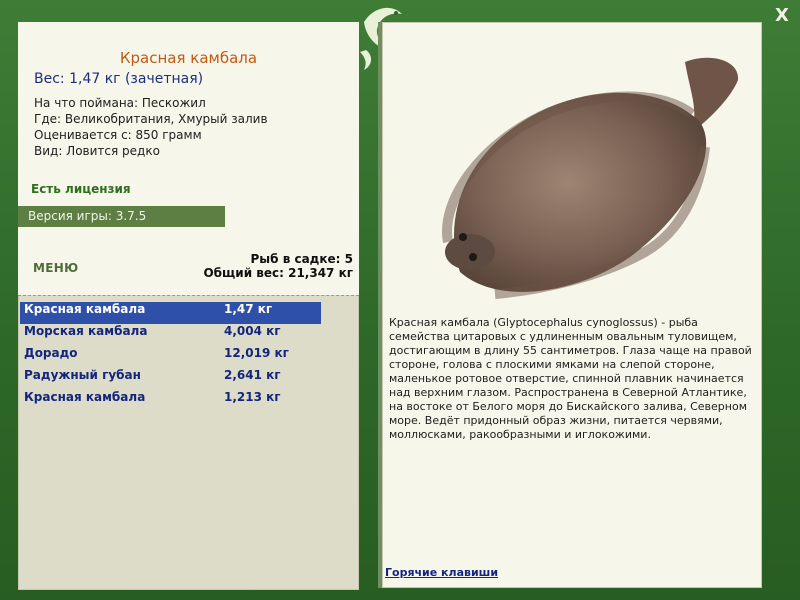 The width and height of the screenshot is (800, 600). Describe the element at coordinates (55, 268) in the screenshot. I see `menu-button: МЕНЮ` at that location.